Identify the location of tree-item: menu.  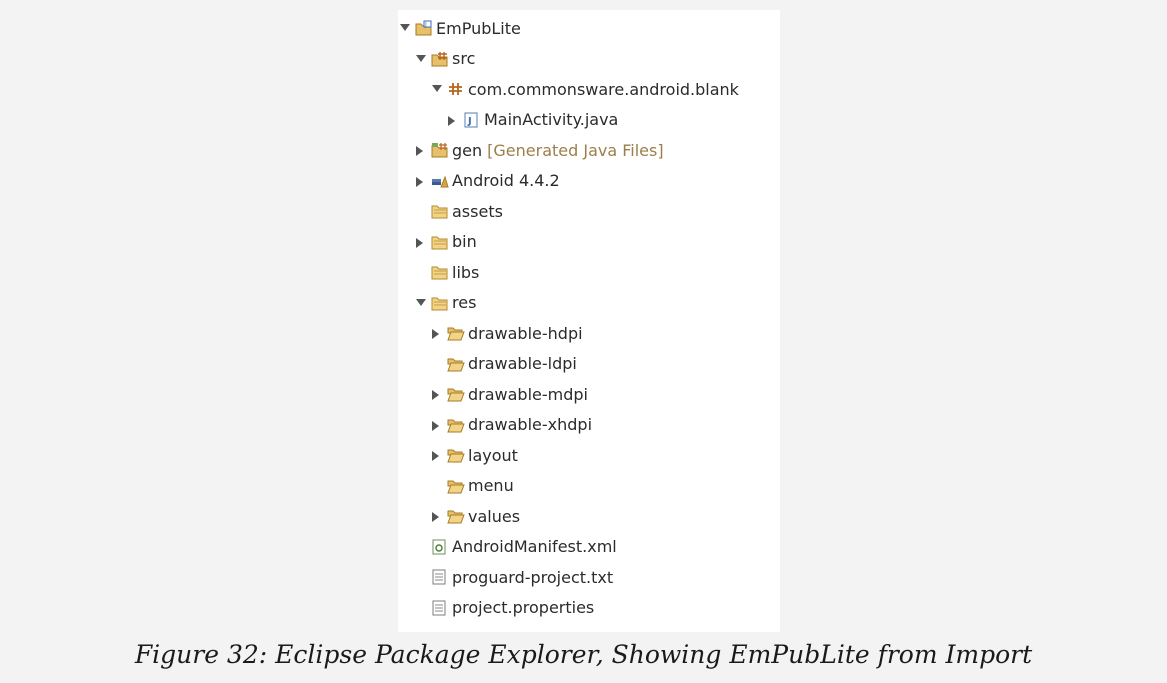
(472, 486).